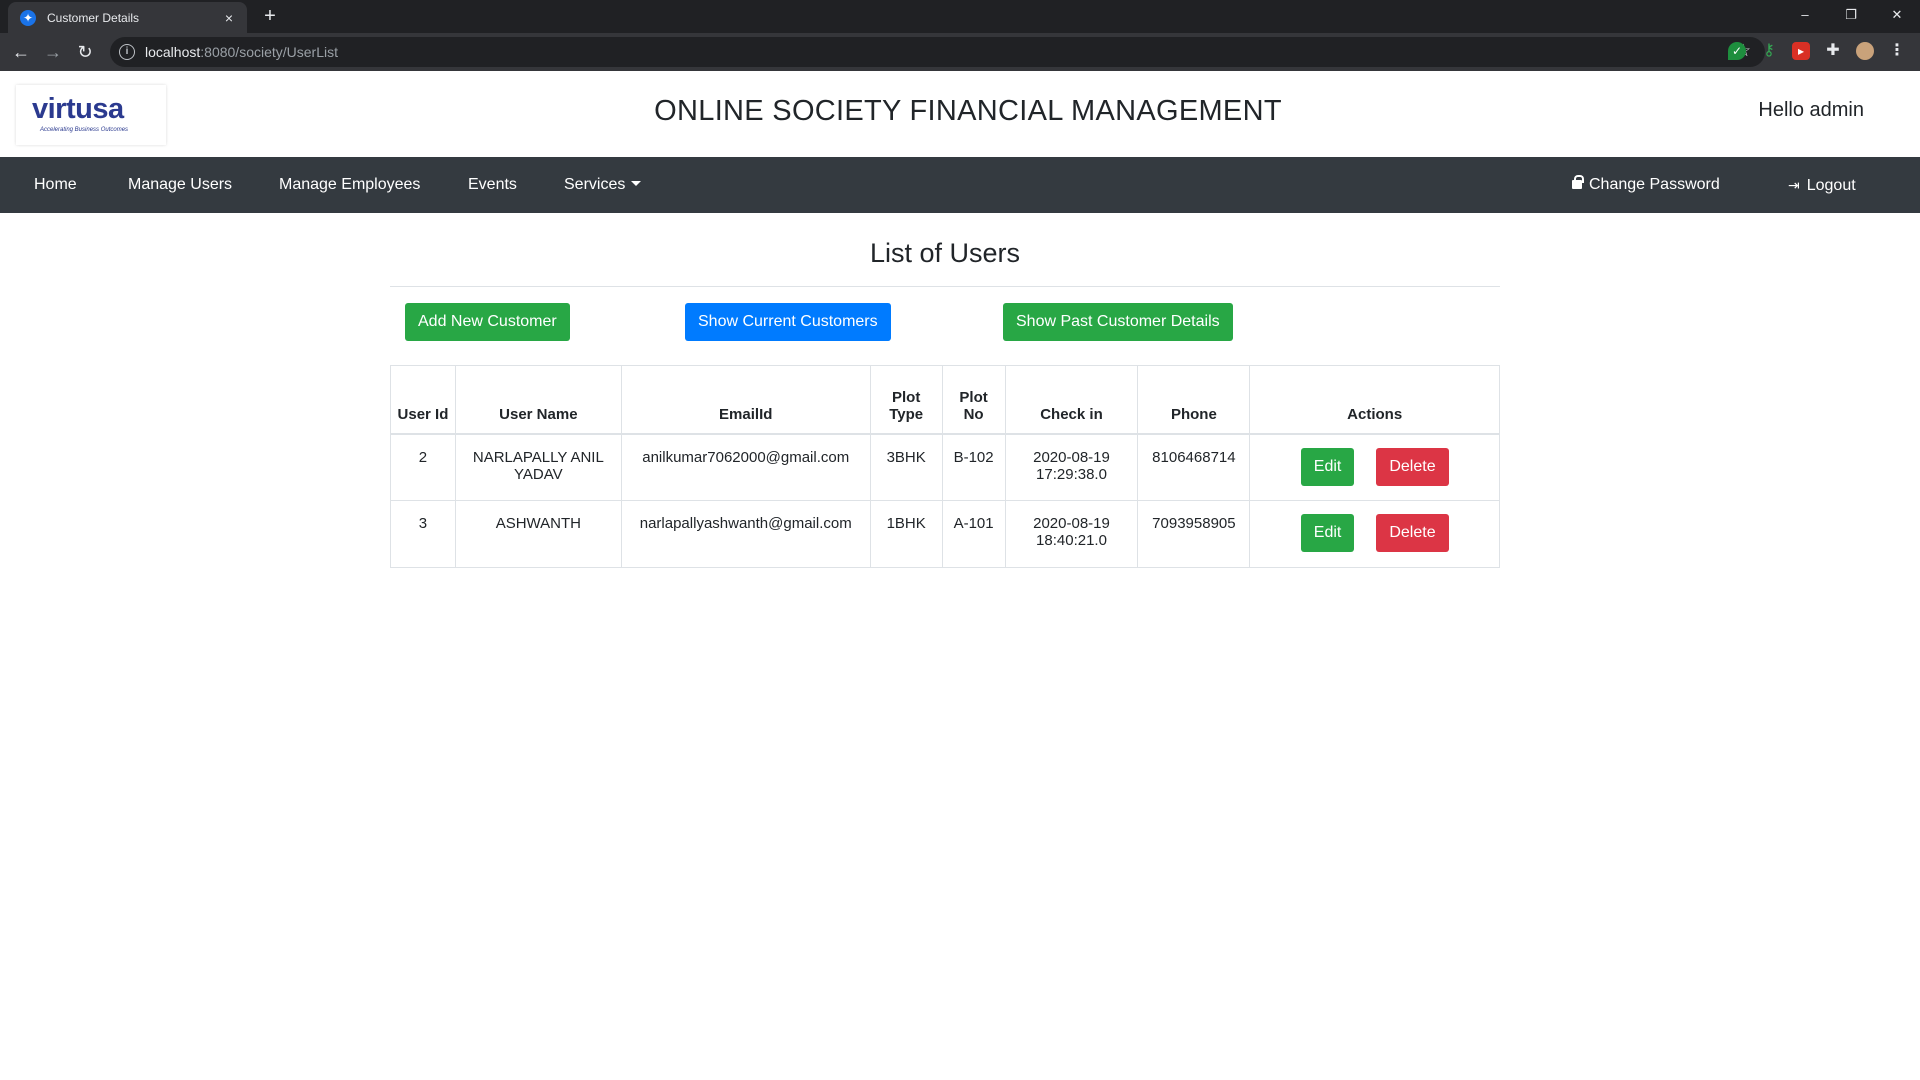 The image size is (1920, 1080). I want to click on profile-avatar-icon, so click(1865, 51).